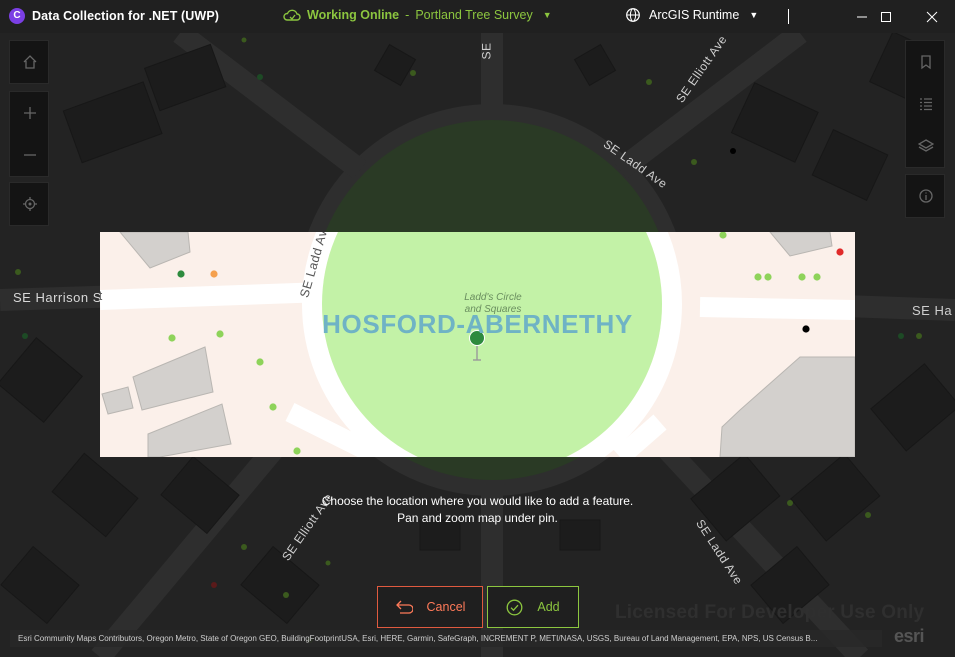  I want to click on street-label: SE Ha, so click(932, 310).